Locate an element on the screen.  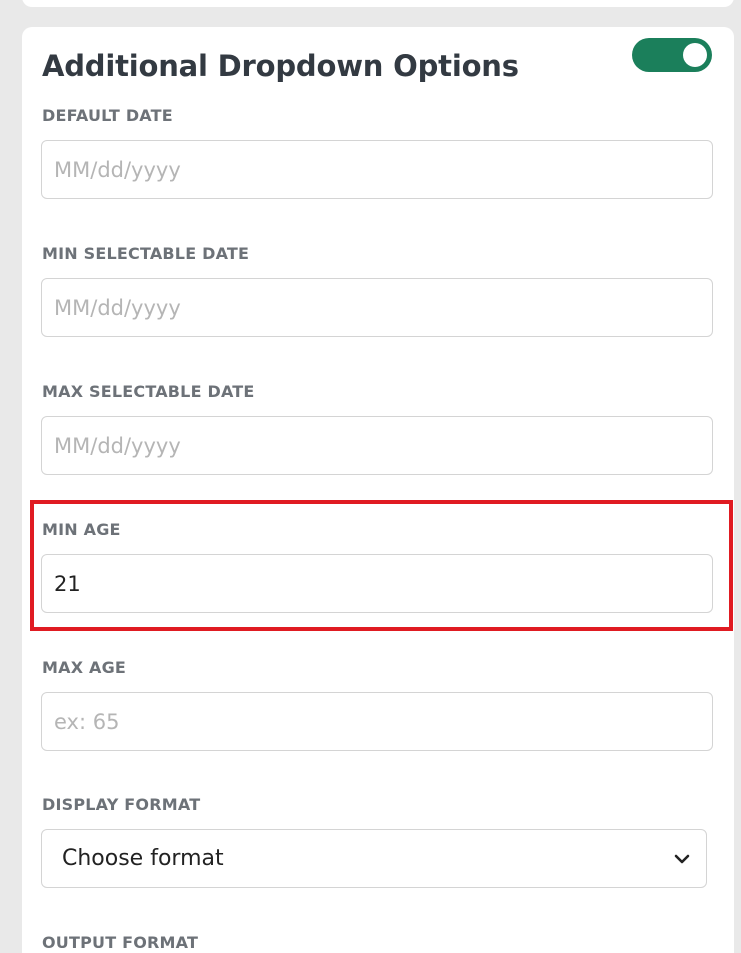
min-selectable-date-input is located at coordinates (377, 307).